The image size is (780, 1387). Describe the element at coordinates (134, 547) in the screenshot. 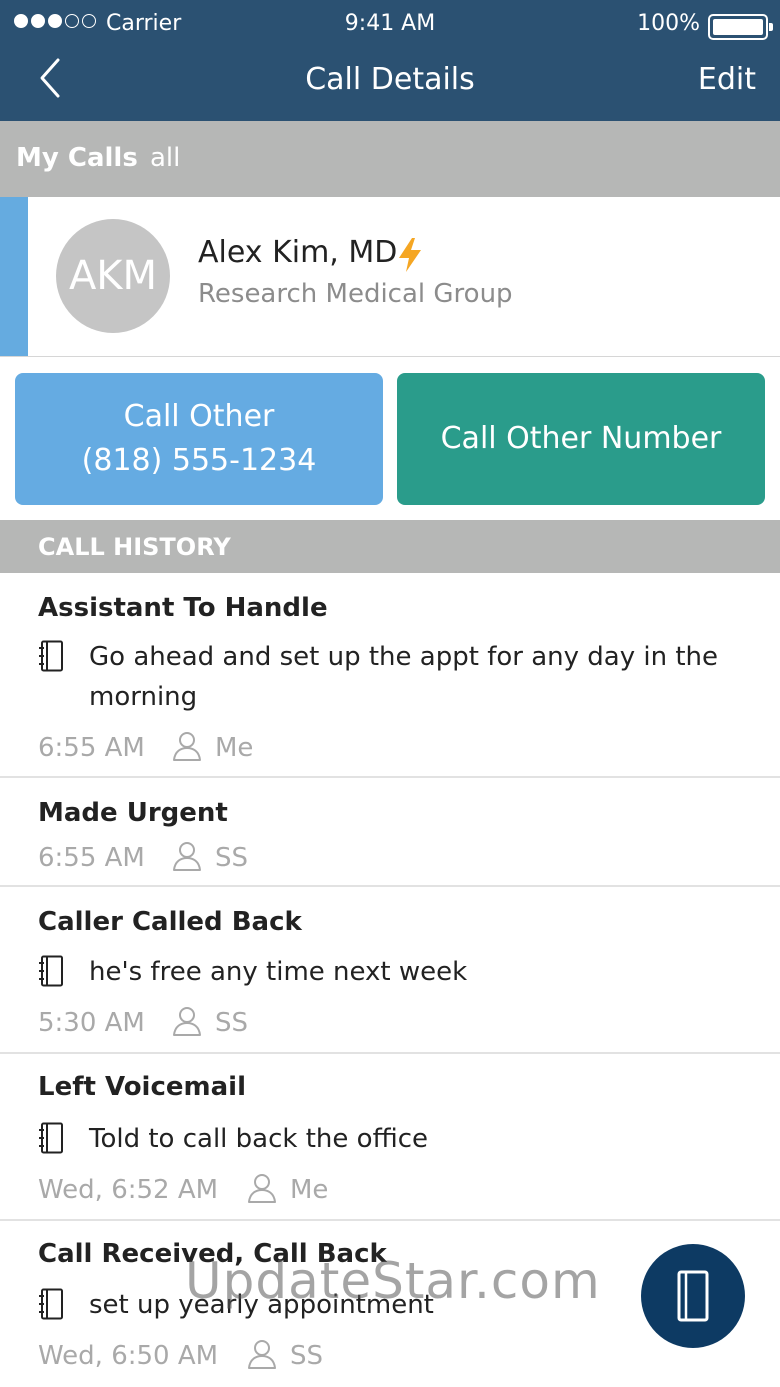

I see `call-history-title: CALL HISTORY` at that location.